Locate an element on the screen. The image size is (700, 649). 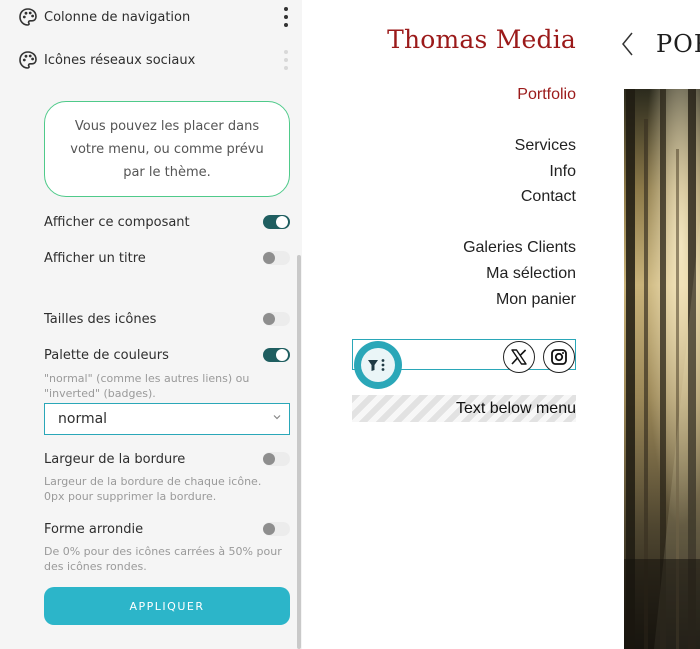
filter-icon is located at coordinates (376, 365).